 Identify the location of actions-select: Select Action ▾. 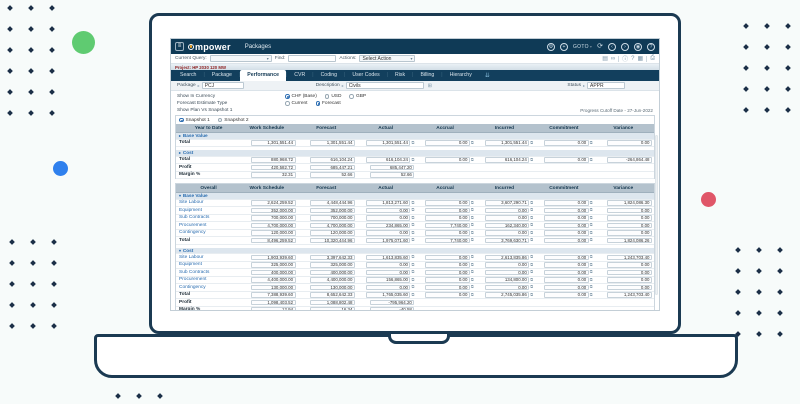
(387, 58).